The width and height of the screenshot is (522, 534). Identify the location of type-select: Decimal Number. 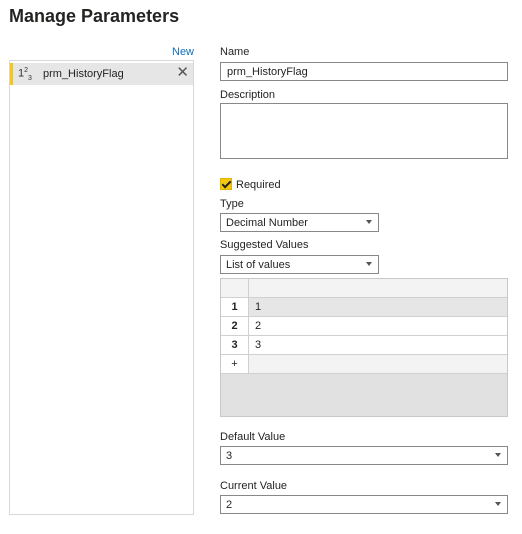
(299, 222).